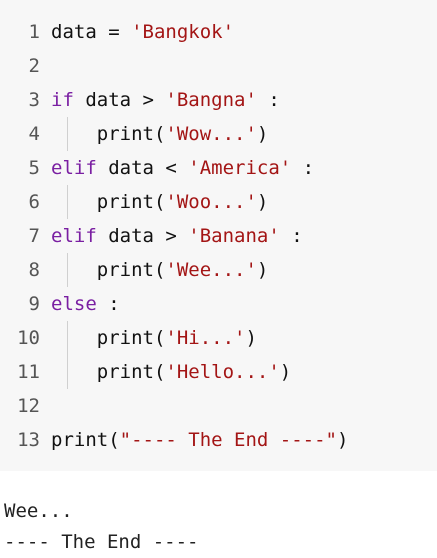 The height and width of the screenshot is (558, 437). Describe the element at coordinates (34, 66) in the screenshot. I see `line-number: 2` at that location.